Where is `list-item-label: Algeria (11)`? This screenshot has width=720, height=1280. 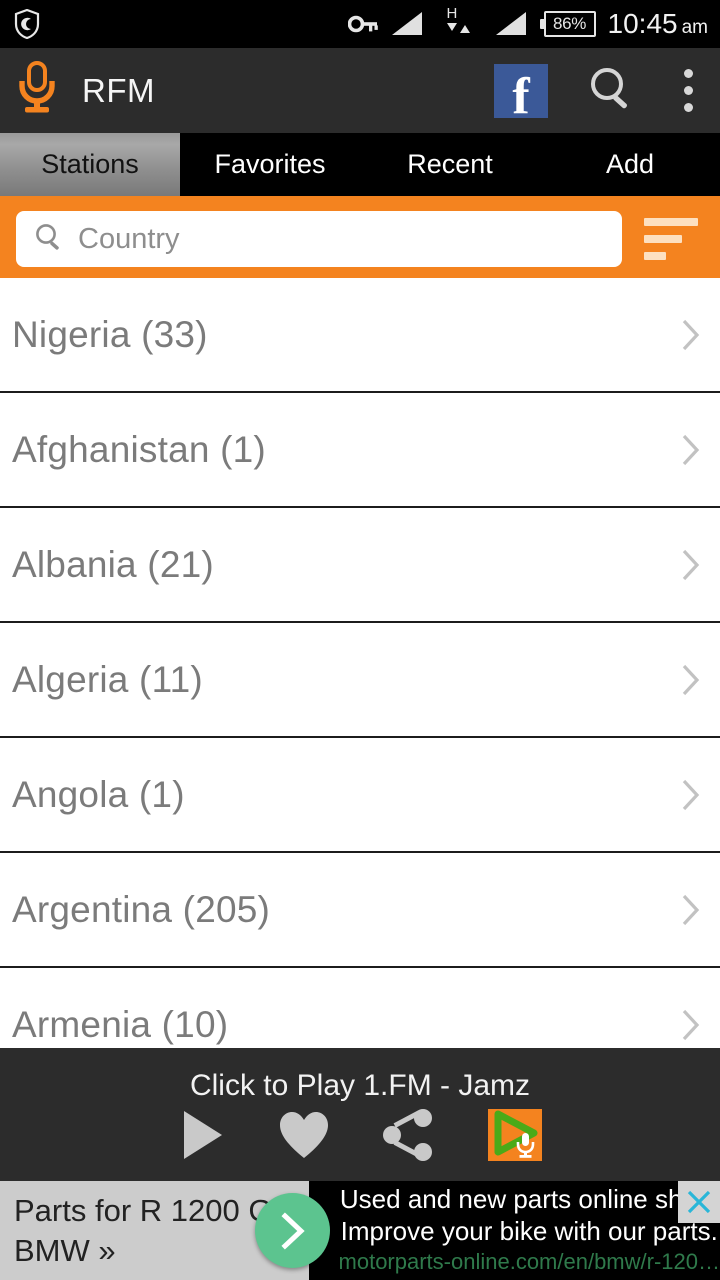 list-item-label: Algeria (11) is located at coordinates (107, 679).